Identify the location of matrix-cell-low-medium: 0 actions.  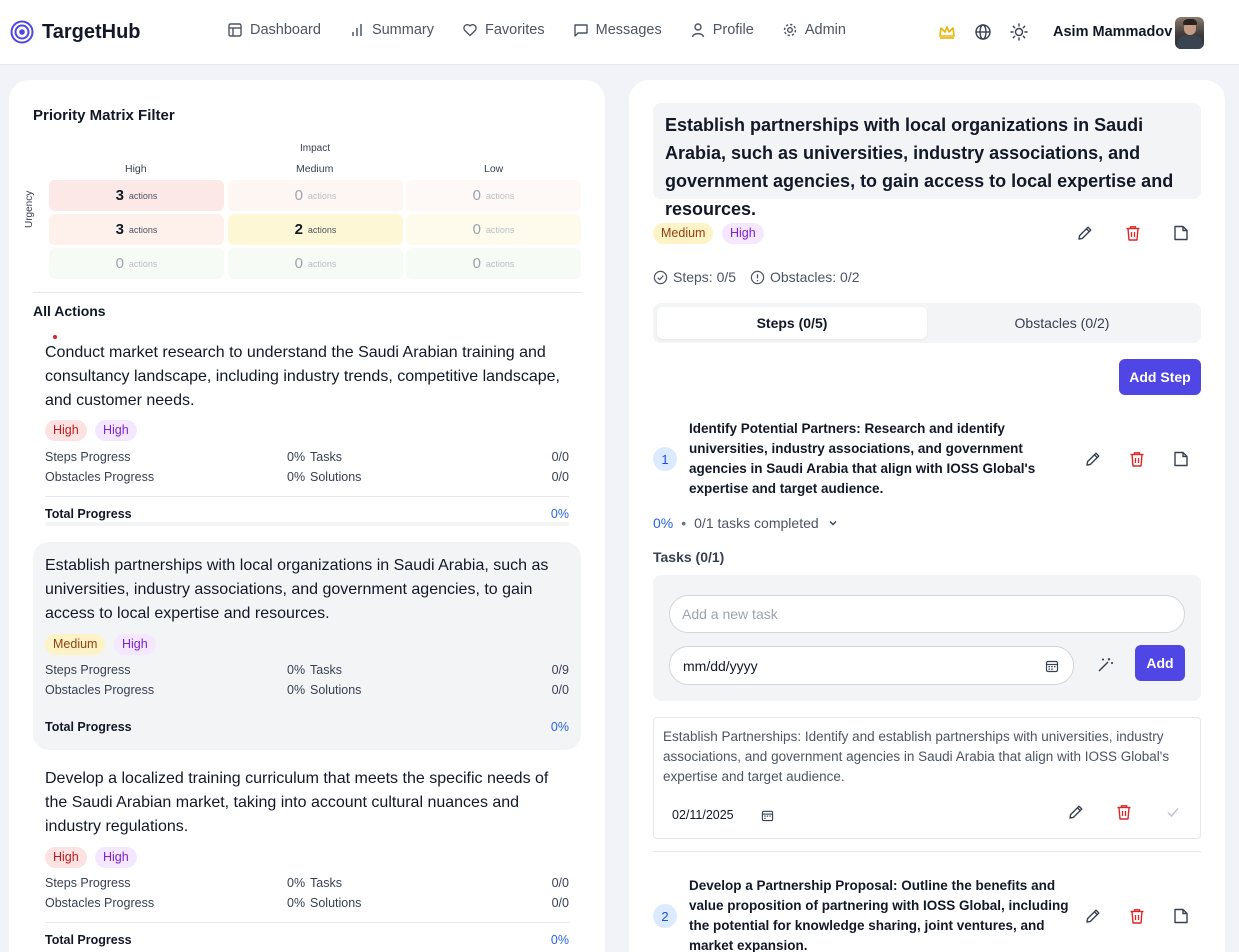
(315, 263).